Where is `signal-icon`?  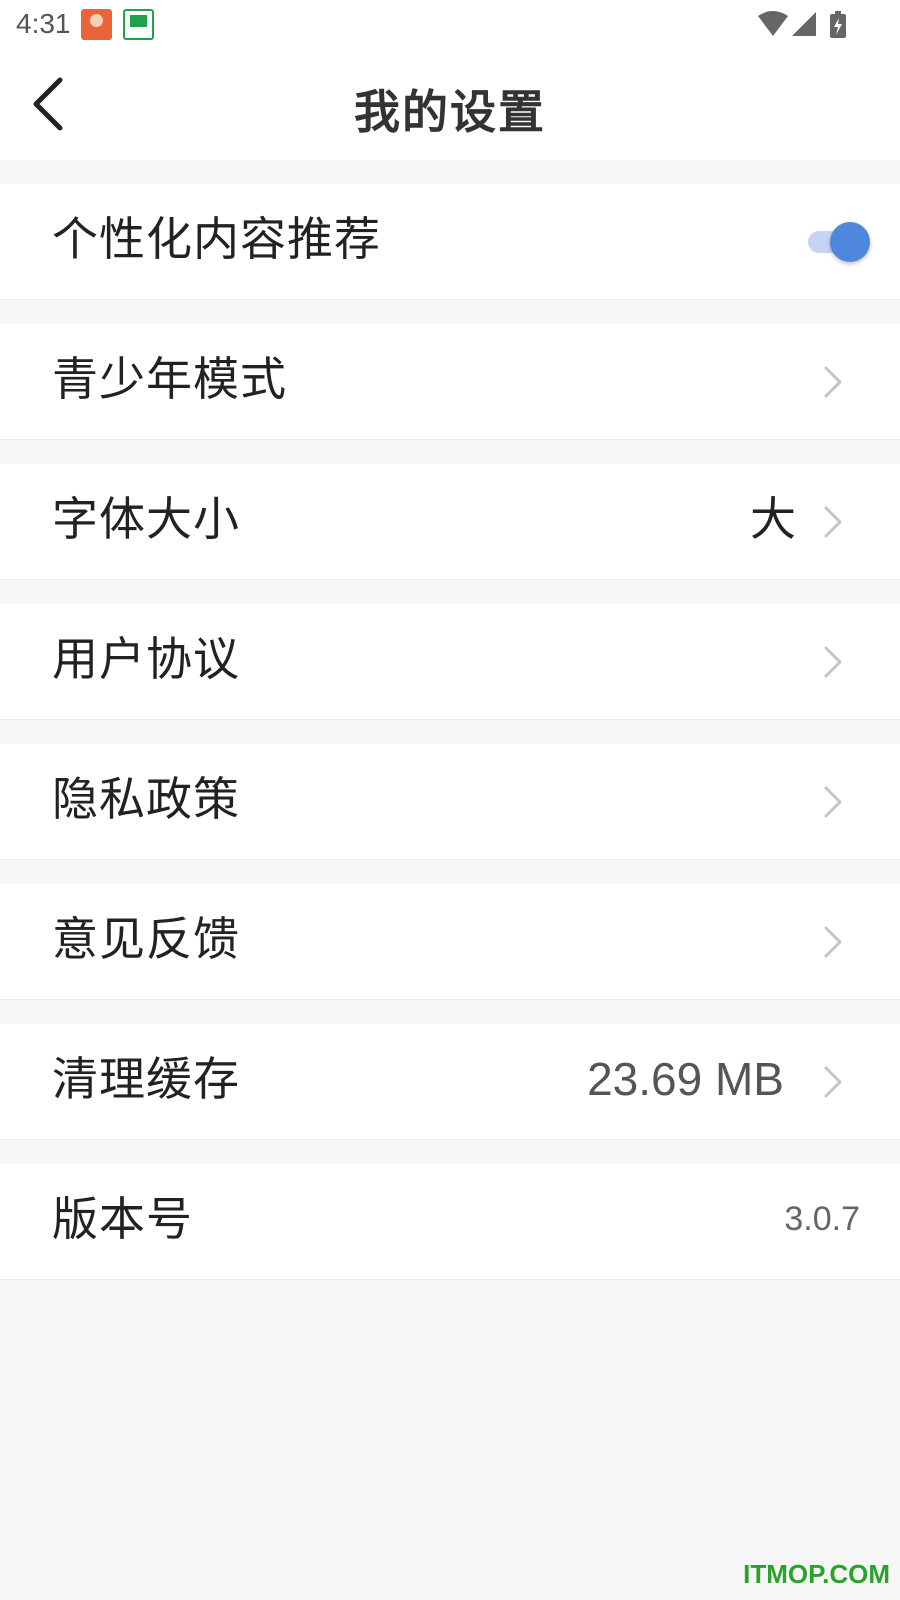 signal-icon is located at coordinates (804, 24).